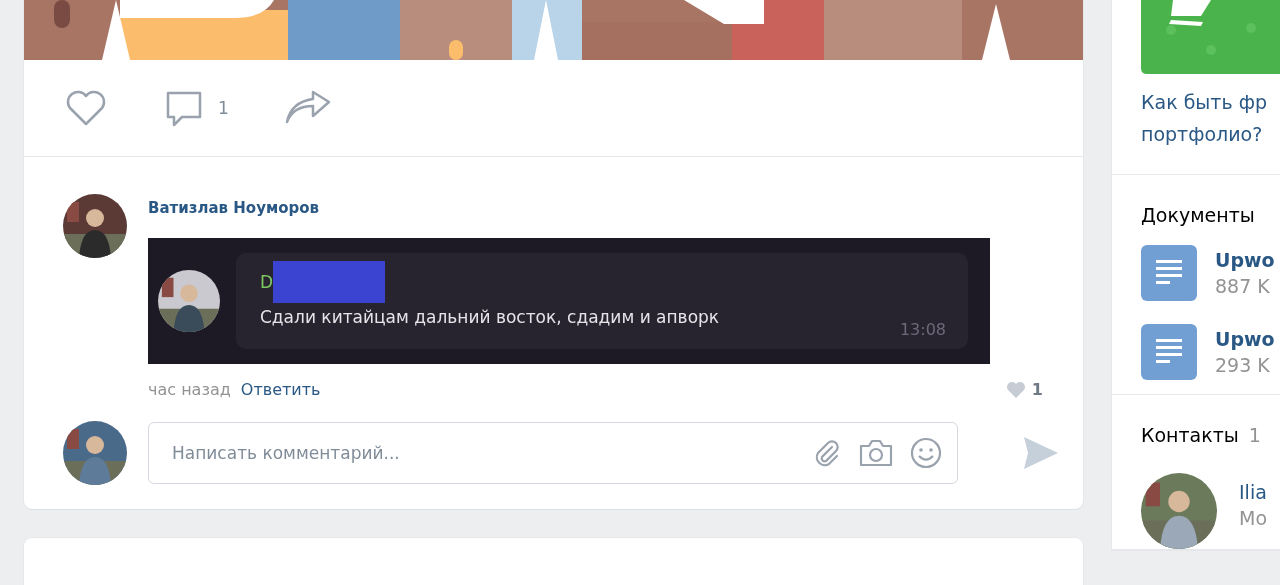  I want to click on reply-link: Ответить, so click(280, 389).